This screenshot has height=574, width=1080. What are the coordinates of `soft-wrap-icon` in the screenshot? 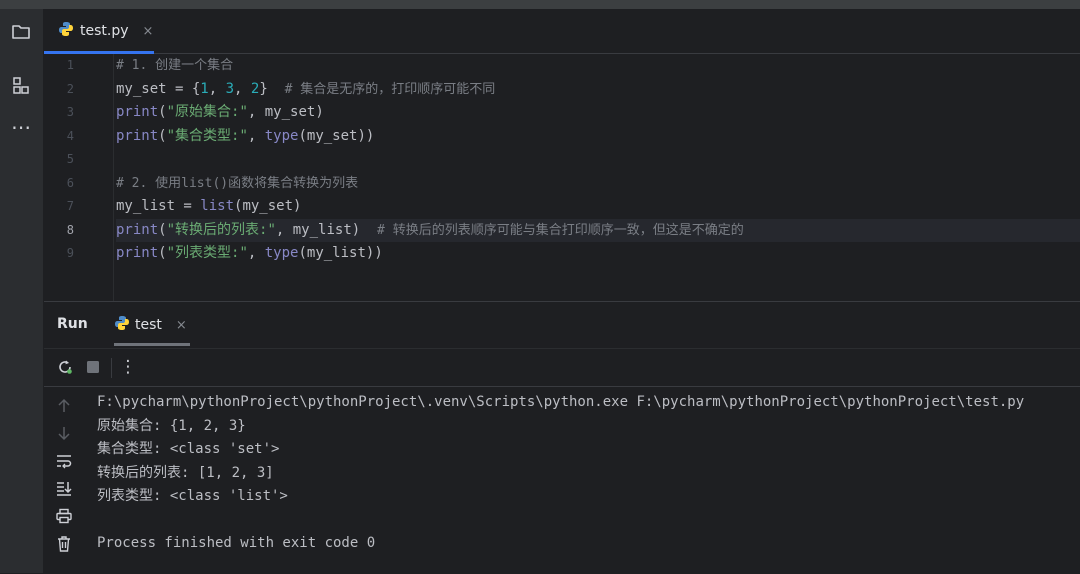 It's located at (64, 461).